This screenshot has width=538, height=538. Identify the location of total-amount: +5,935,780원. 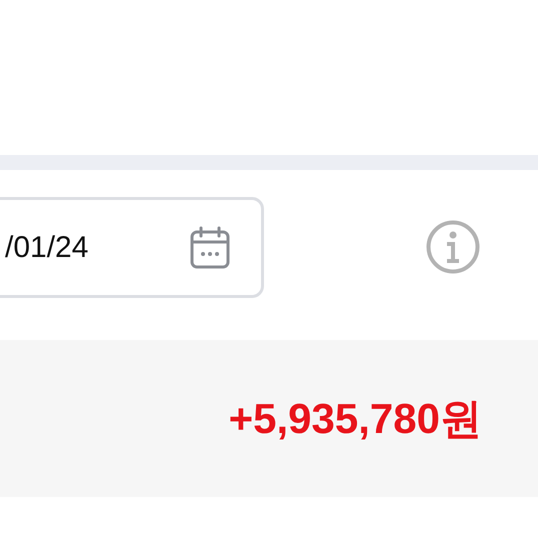
(355, 419).